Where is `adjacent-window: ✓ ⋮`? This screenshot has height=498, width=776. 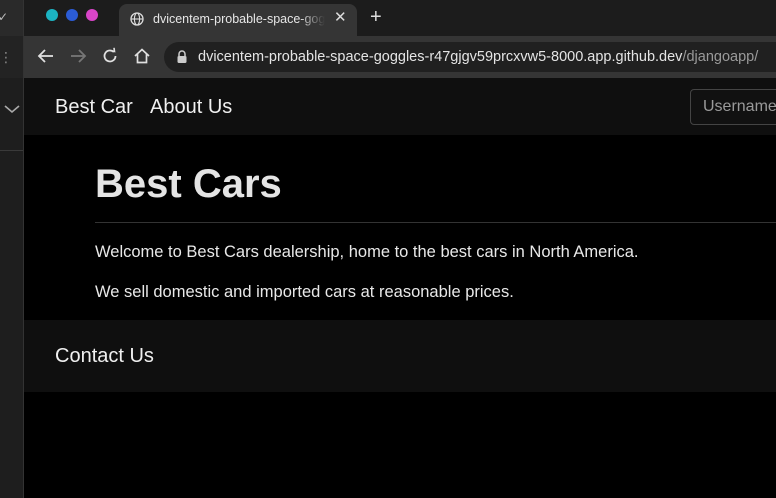
adjacent-window: ✓ ⋮ is located at coordinates (12, 249).